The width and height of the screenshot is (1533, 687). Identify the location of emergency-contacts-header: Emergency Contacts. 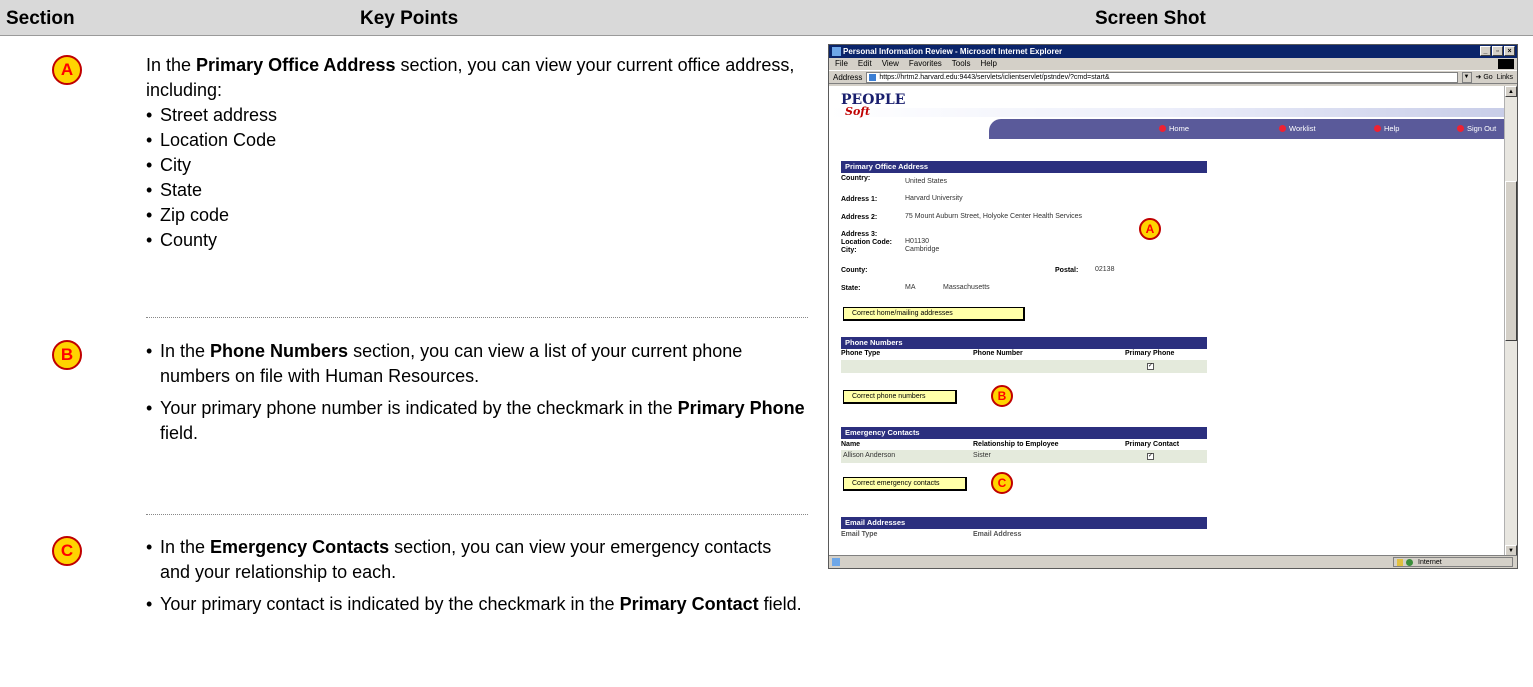
(1024, 433).